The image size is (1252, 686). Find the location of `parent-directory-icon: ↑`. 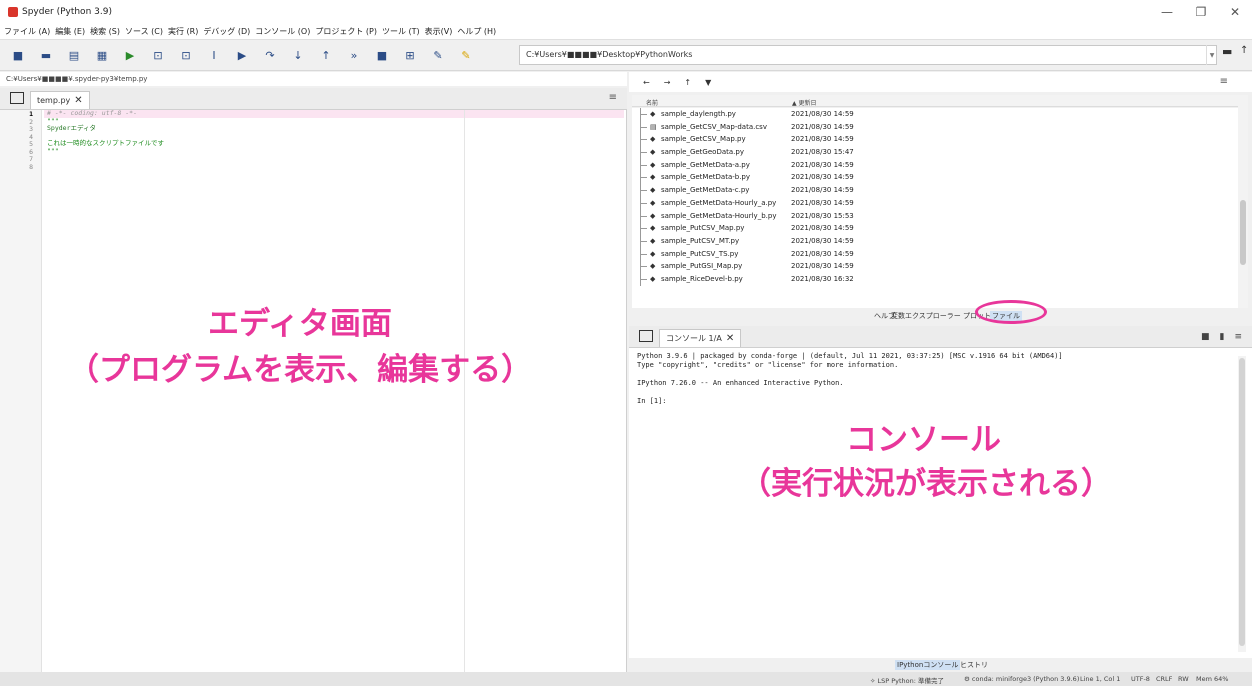

parent-directory-icon: ↑ is located at coordinates (1244, 50).